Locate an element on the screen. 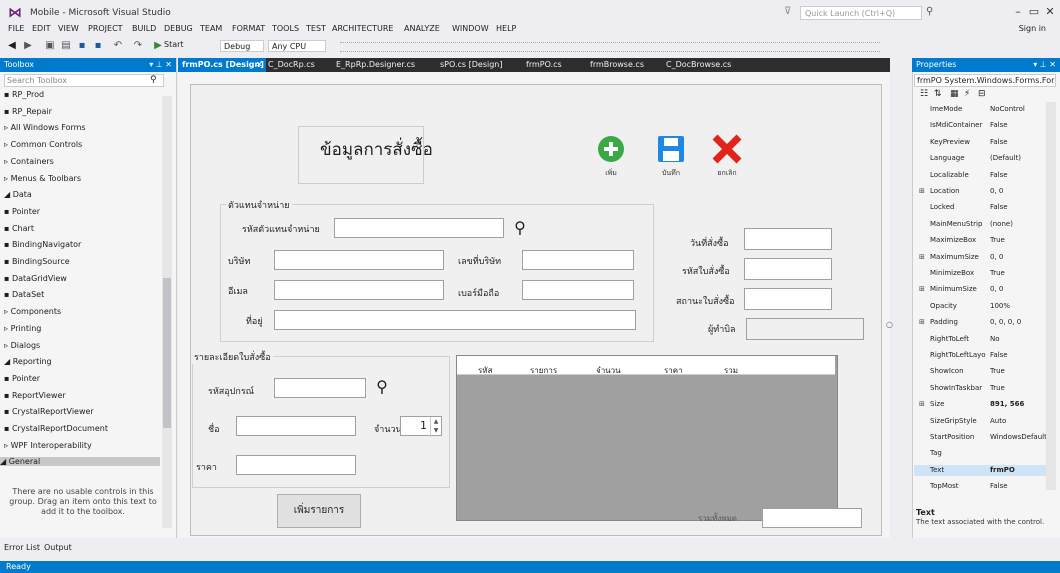 The width and height of the screenshot is (1060, 573). filter-icon: ⊽ is located at coordinates (787, 11).